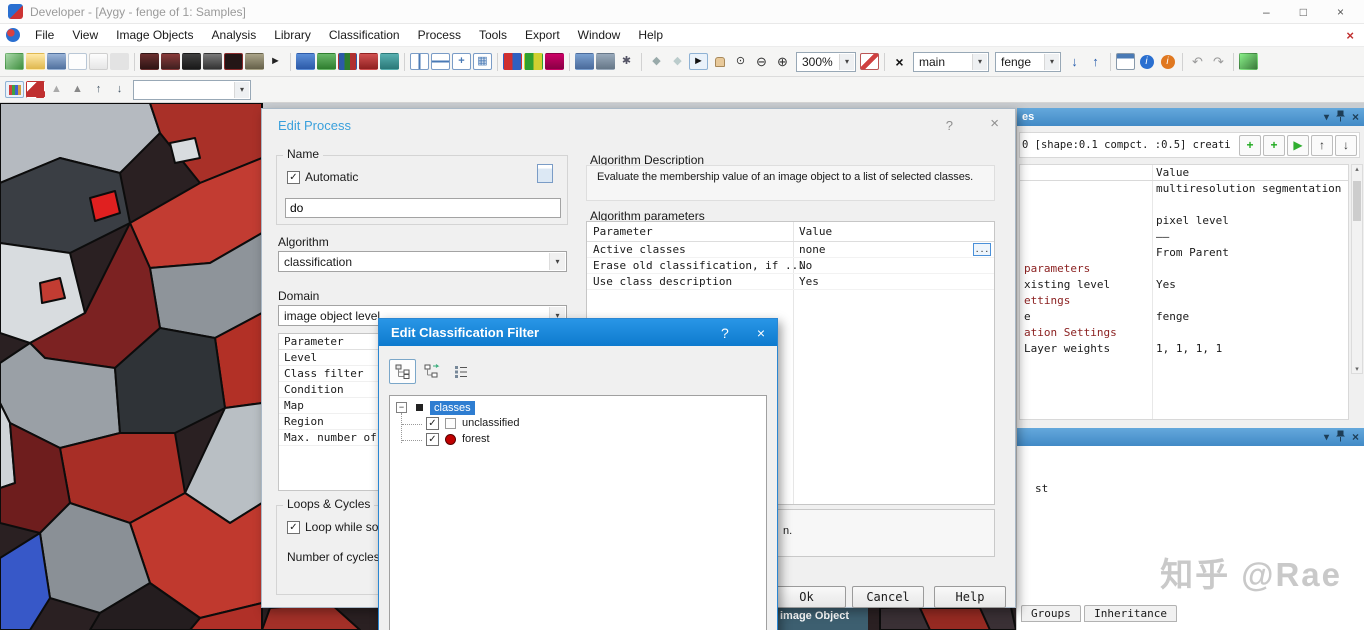 The image size is (1364, 630). What do you see at coordinates (440, 61) in the screenshot?
I see `split-horizontal-icon` at bounding box center [440, 61].